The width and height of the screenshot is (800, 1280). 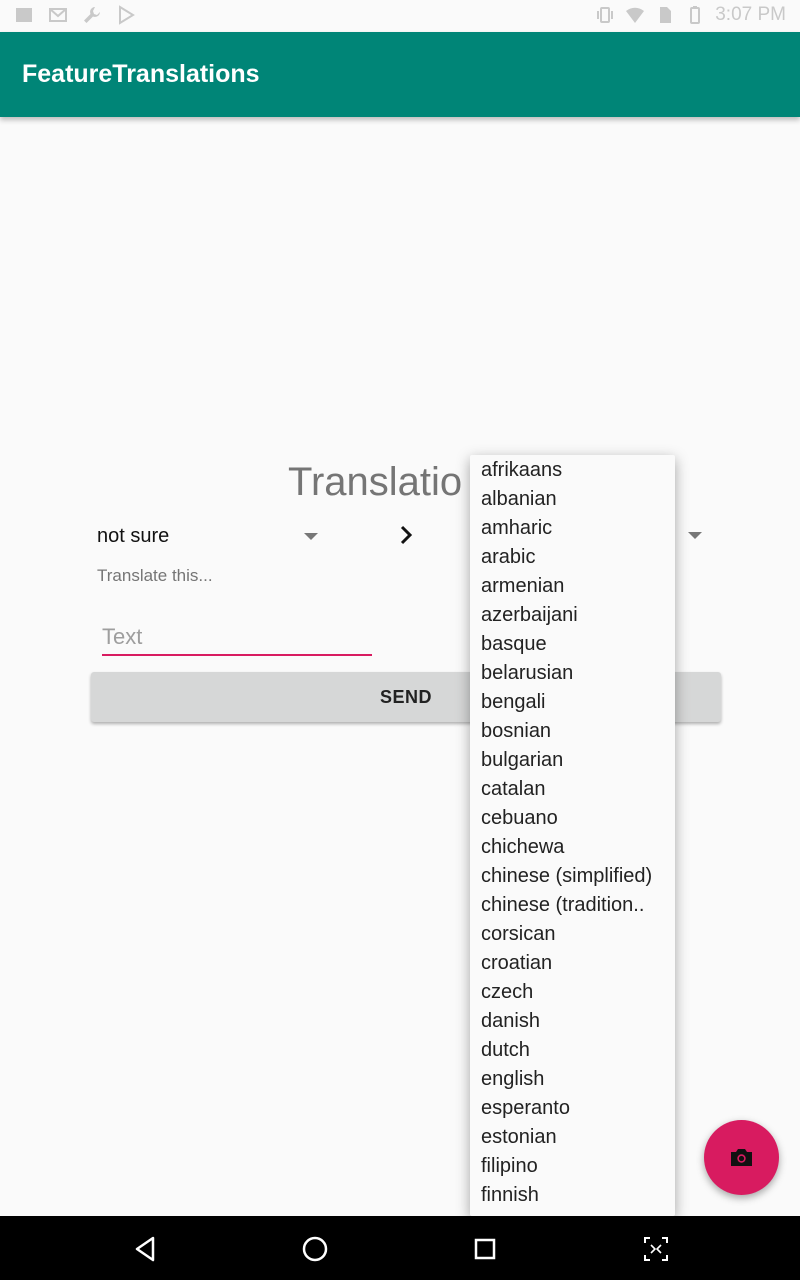 What do you see at coordinates (58, 15) in the screenshot?
I see `gmail-icon` at bounding box center [58, 15].